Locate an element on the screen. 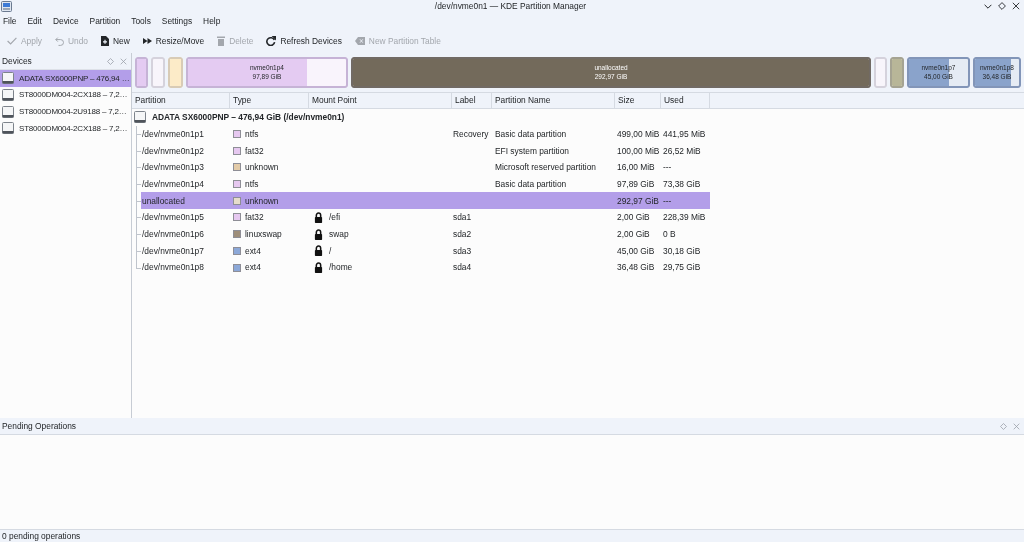 The width and height of the screenshot is (1024, 542). check-icon is located at coordinates (12, 41).